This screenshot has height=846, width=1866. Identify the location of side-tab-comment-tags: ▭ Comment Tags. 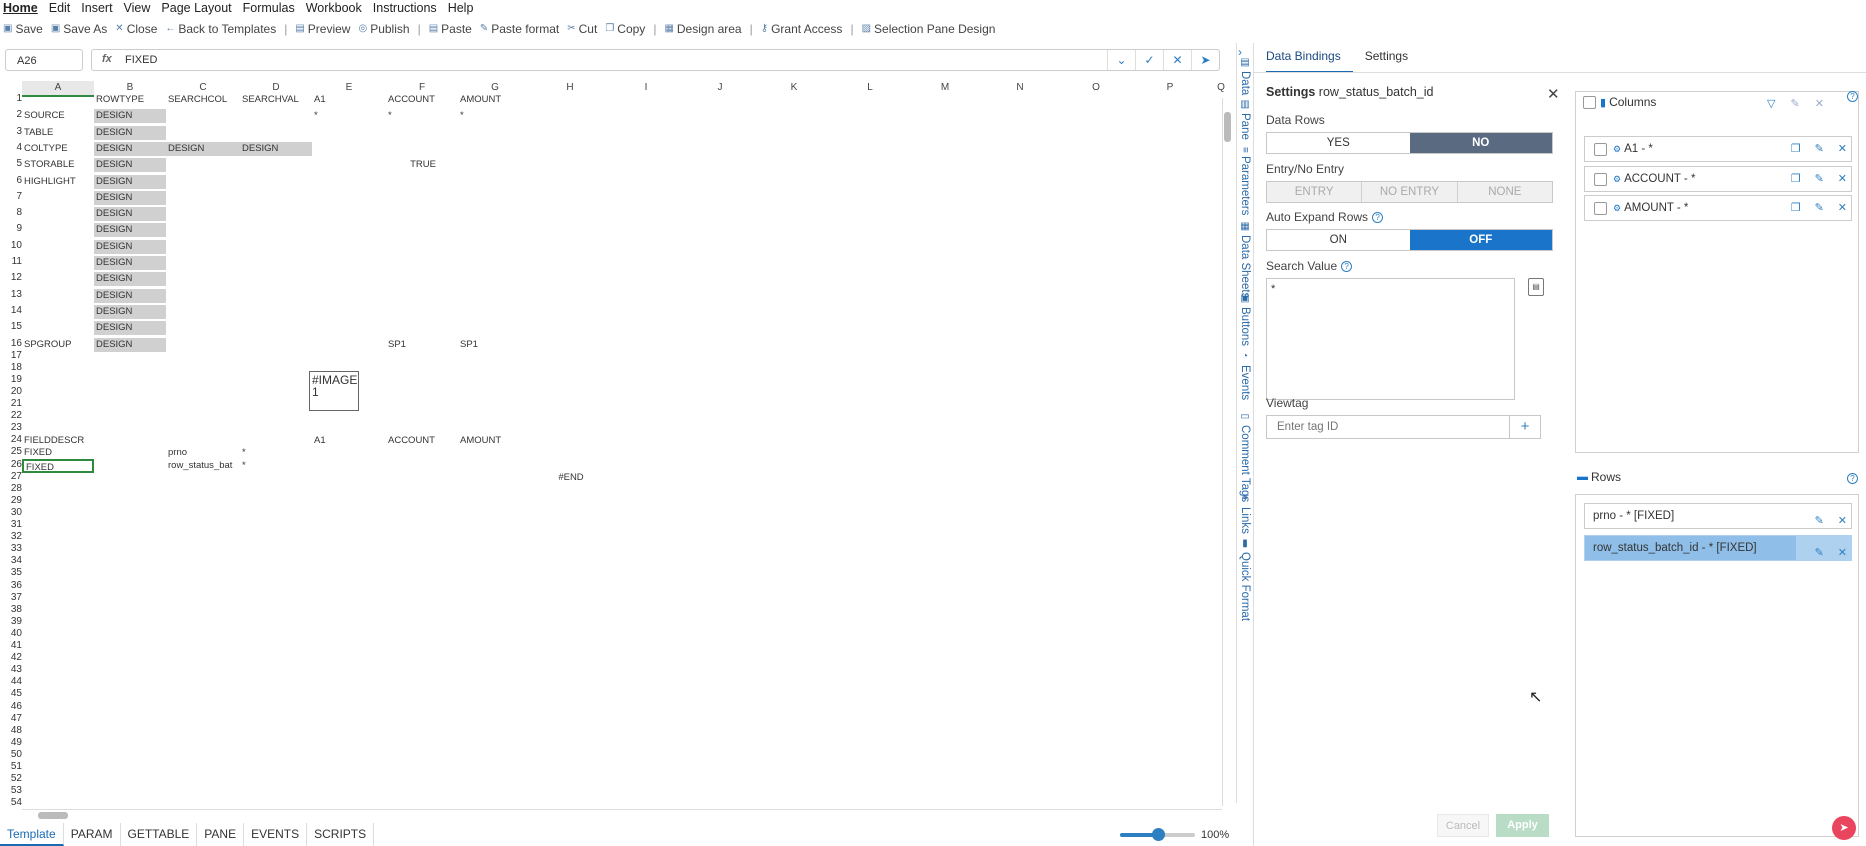
(1245, 456).